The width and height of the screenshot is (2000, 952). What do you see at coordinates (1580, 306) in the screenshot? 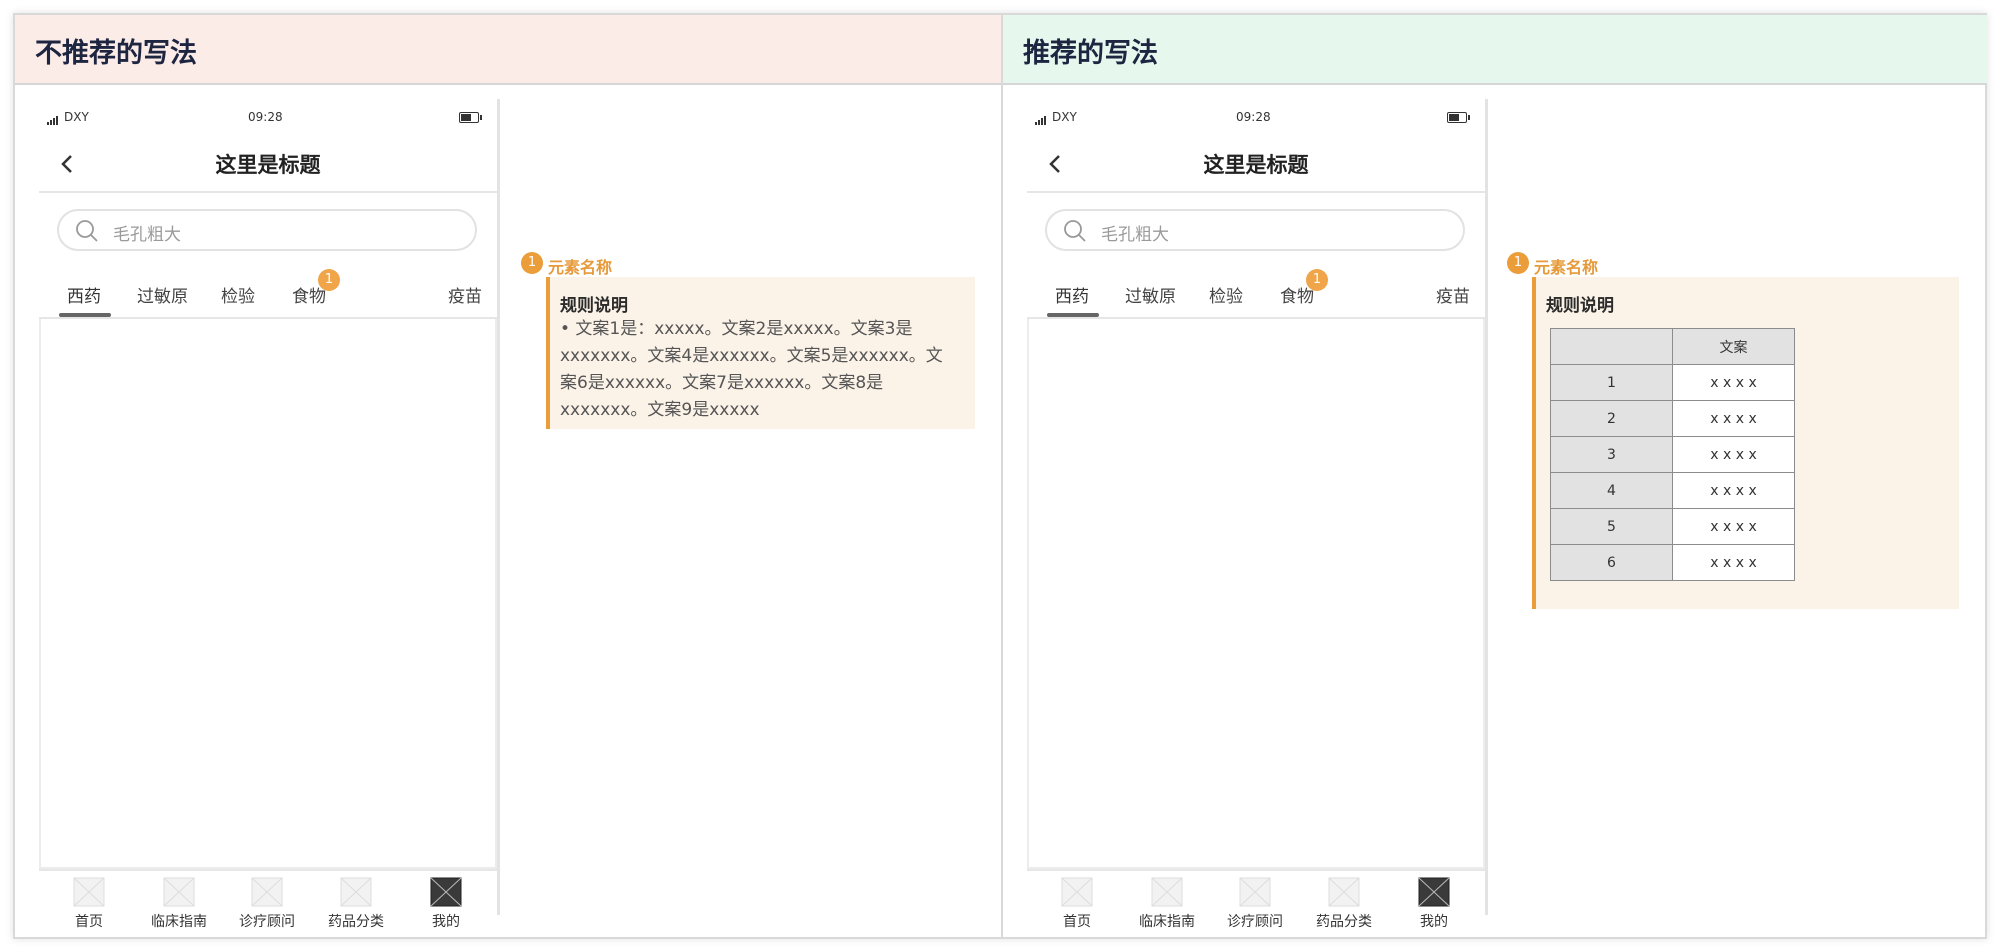
I see `rule-title: 规则说明` at bounding box center [1580, 306].